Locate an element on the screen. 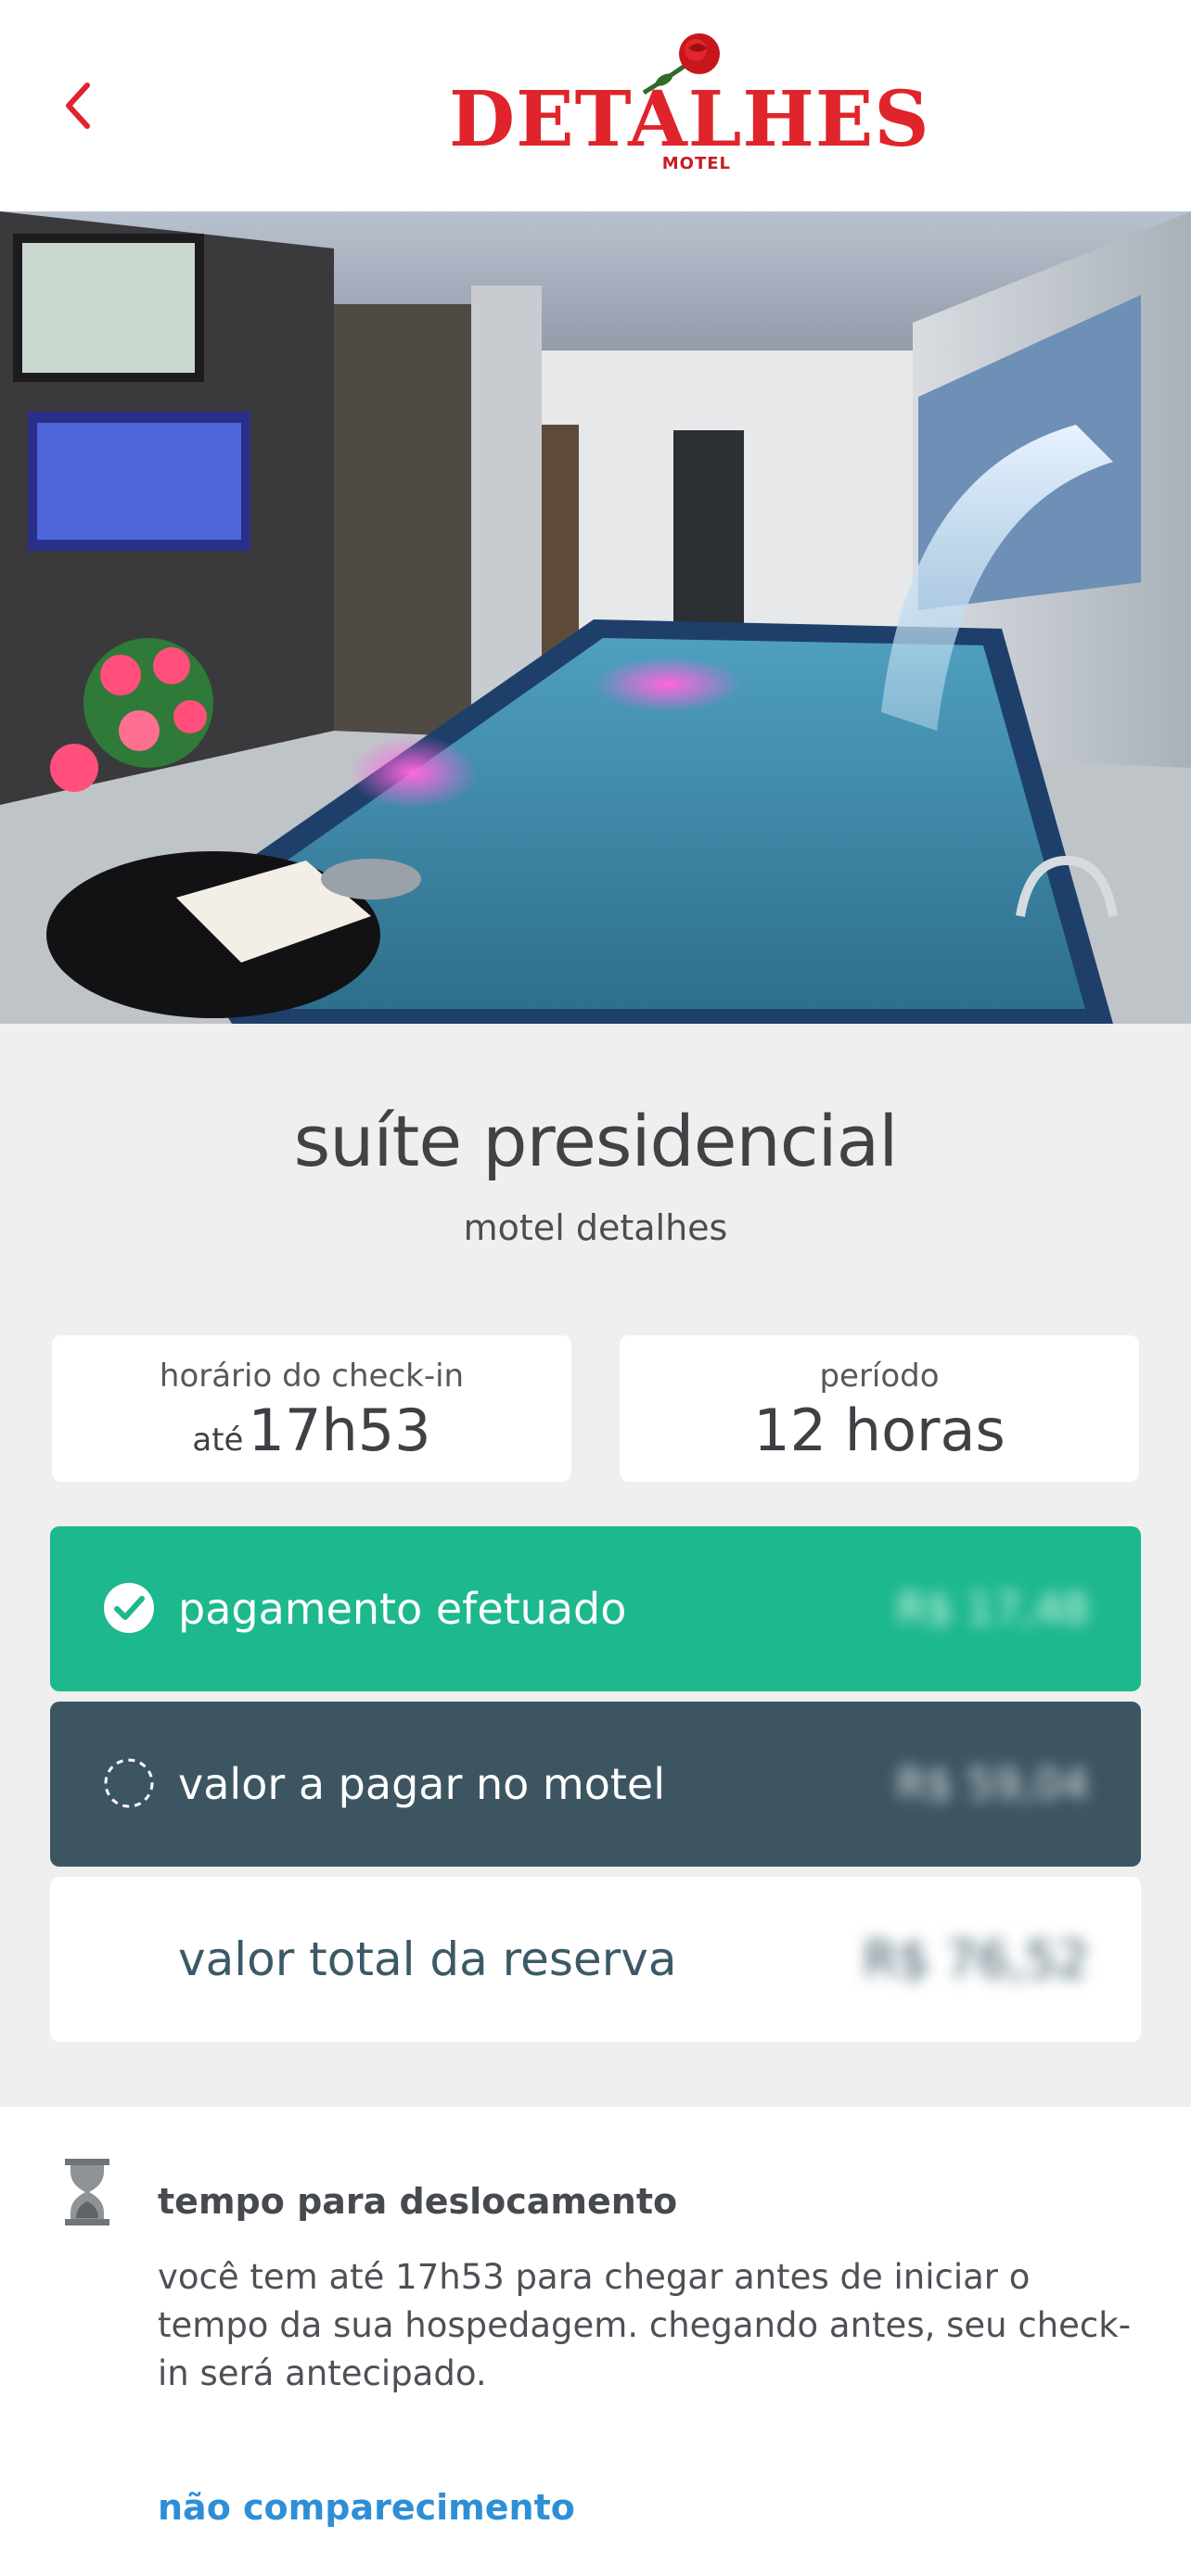 The width and height of the screenshot is (1191, 2576). period-label: período is located at coordinates (879, 1377).